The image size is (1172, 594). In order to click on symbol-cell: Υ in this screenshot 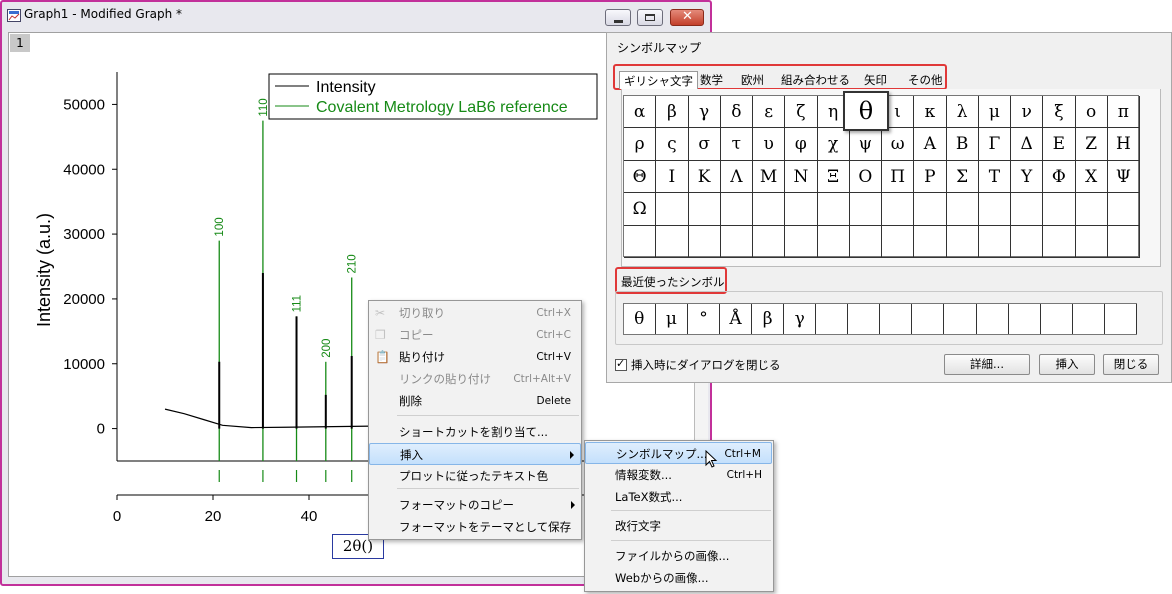, I will do `click(1027, 177)`.